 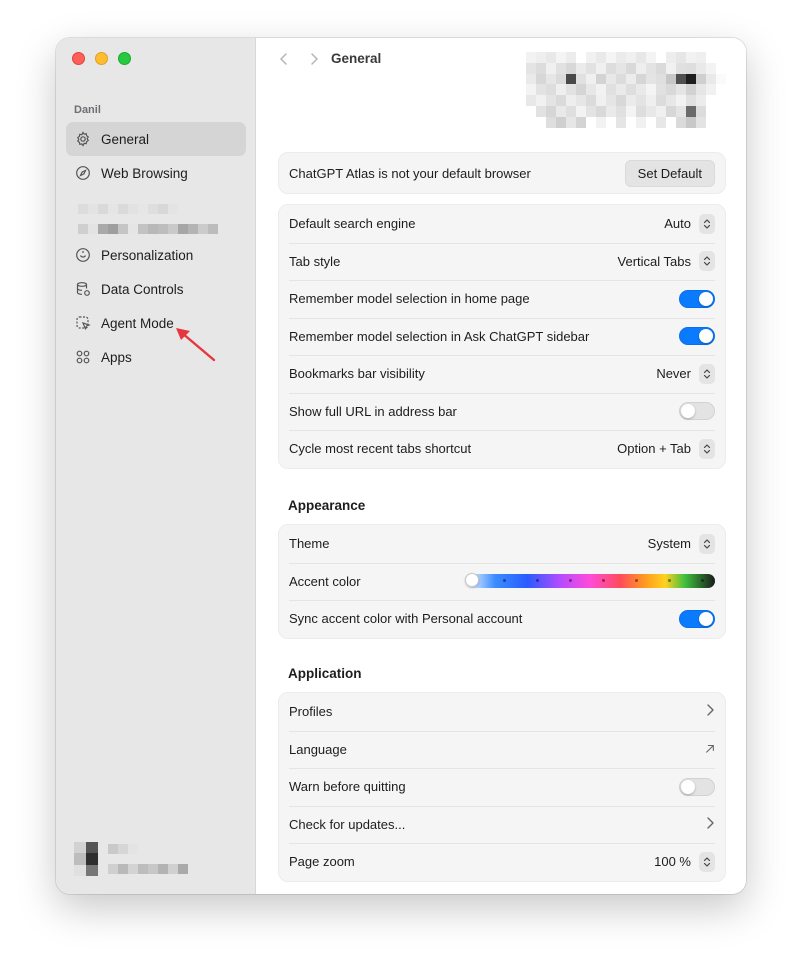 I want to click on appearance-heading: Appearance, so click(x=327, y=505).